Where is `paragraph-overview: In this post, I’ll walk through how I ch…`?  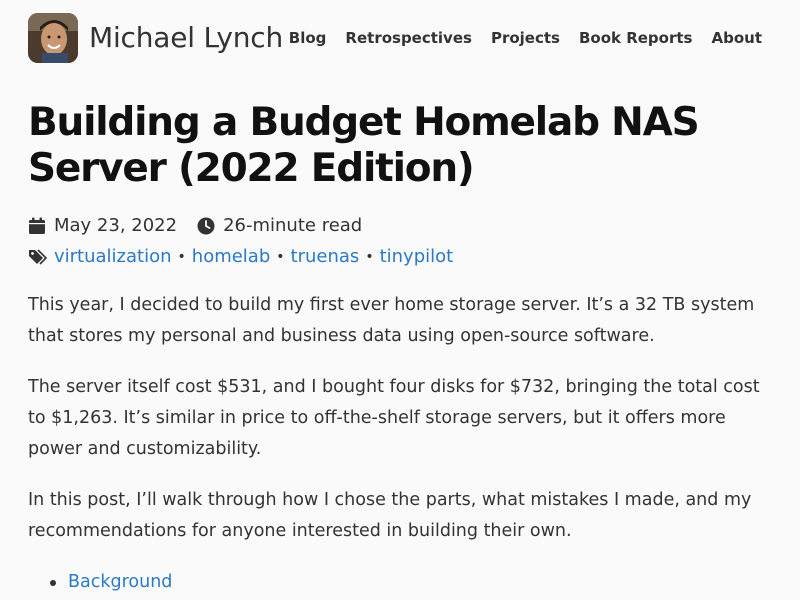 paragraph-overview: In this post, I’ll walk through how I ch… is located at coordinates (390, 515).